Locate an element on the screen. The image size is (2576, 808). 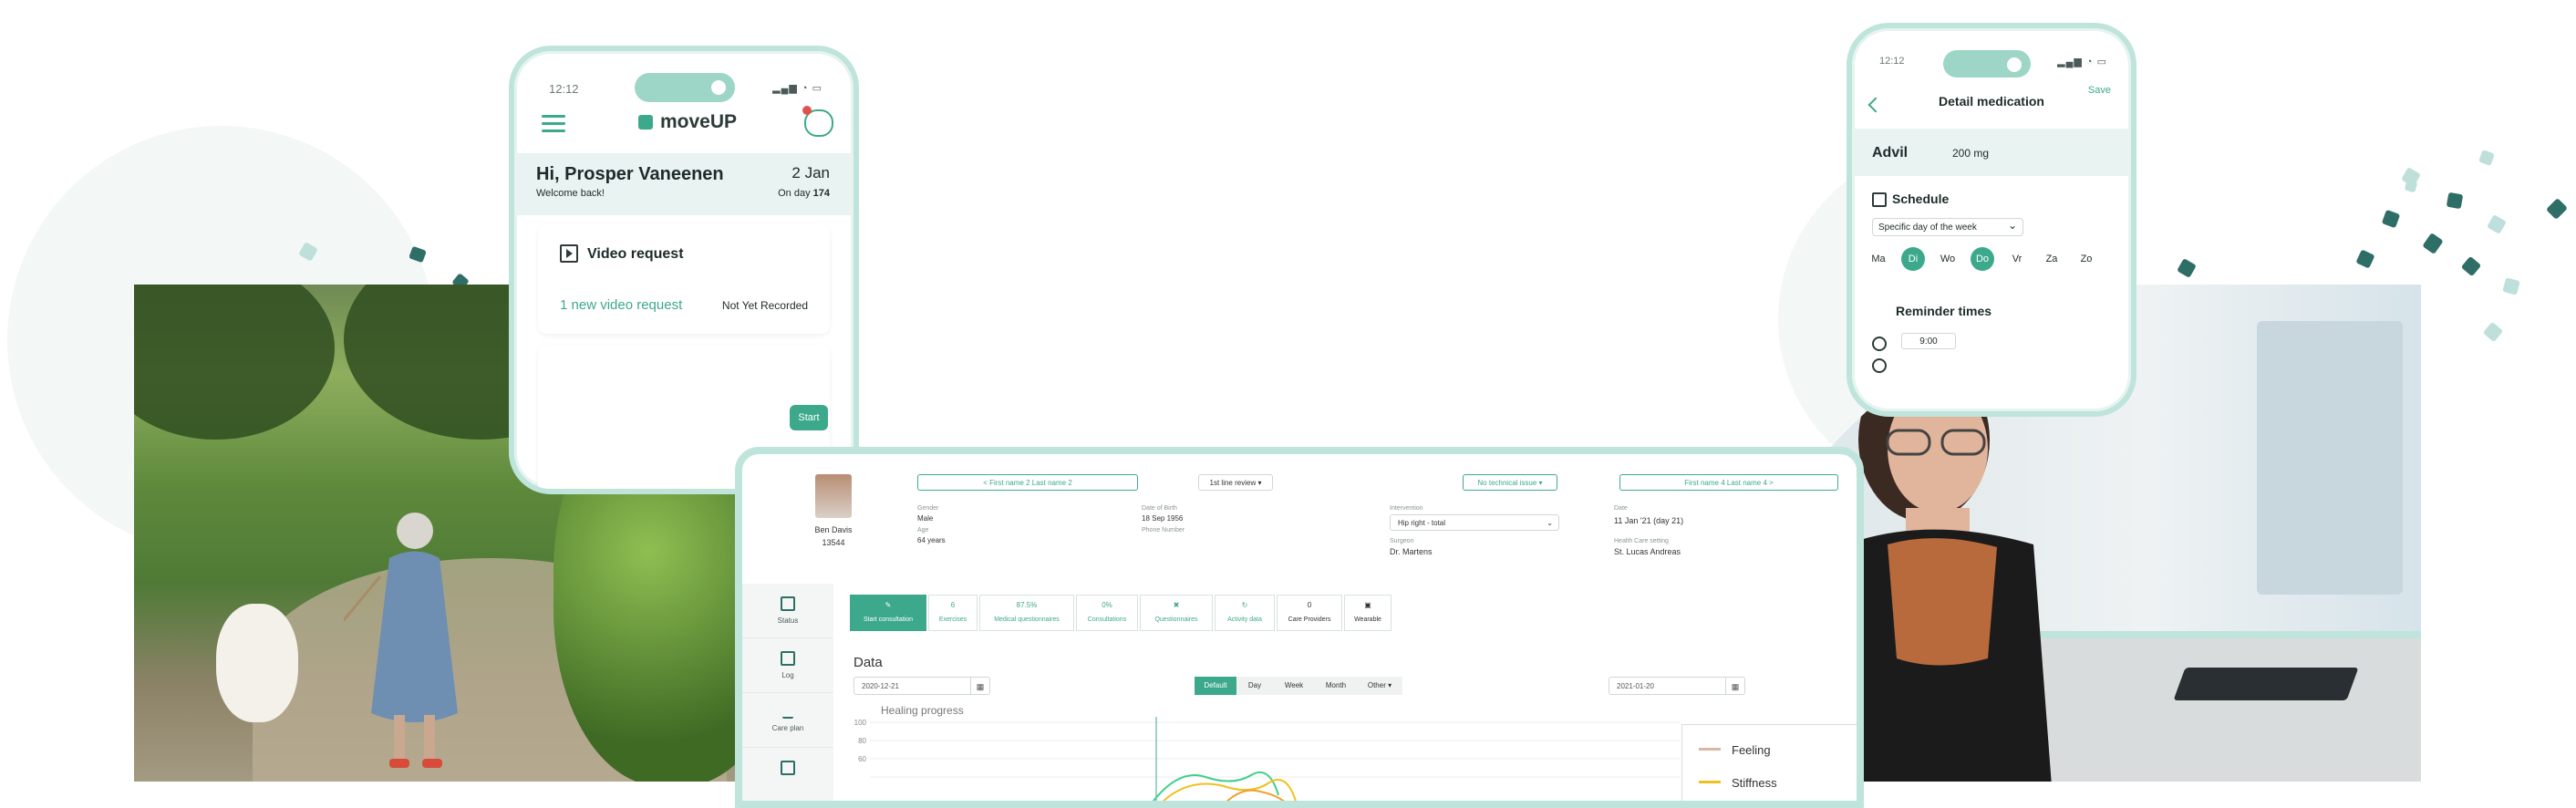
dob-value: 18 Sep 1956 is located at coordinates (1163, 519).